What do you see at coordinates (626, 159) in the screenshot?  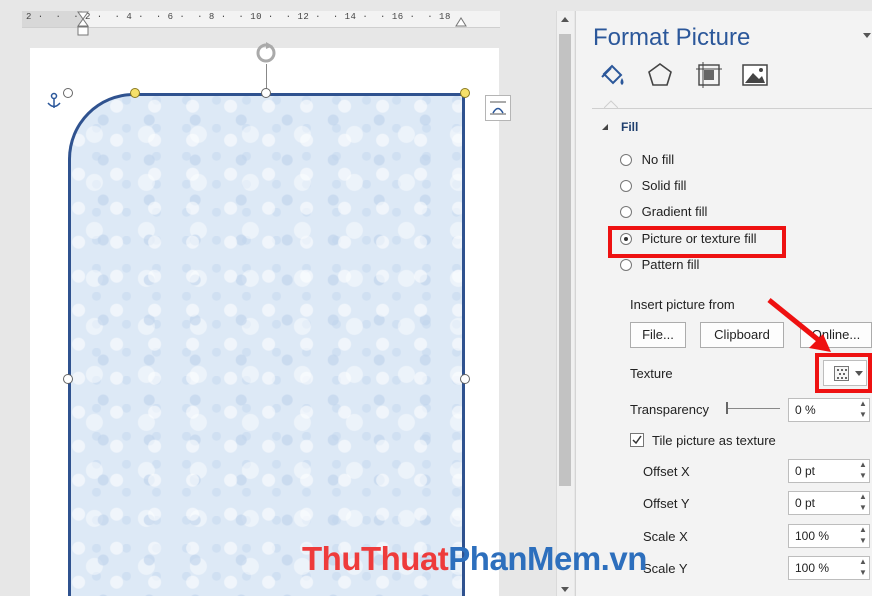 I see `no-fill-radio` at bounding box center [626, 159].